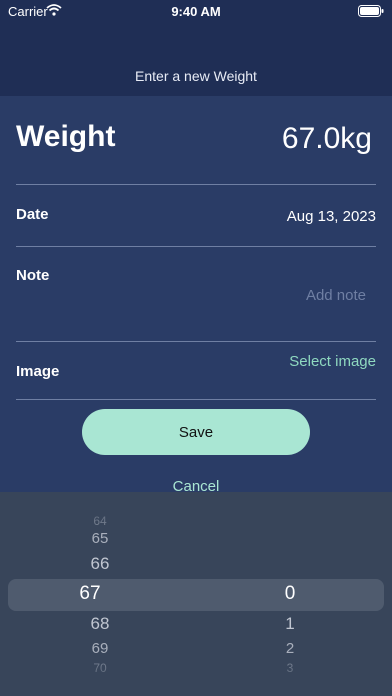  Describe the element at coordinates (327, 139) in the screenshot. I see `weight-value: 67.0kg` at that location.